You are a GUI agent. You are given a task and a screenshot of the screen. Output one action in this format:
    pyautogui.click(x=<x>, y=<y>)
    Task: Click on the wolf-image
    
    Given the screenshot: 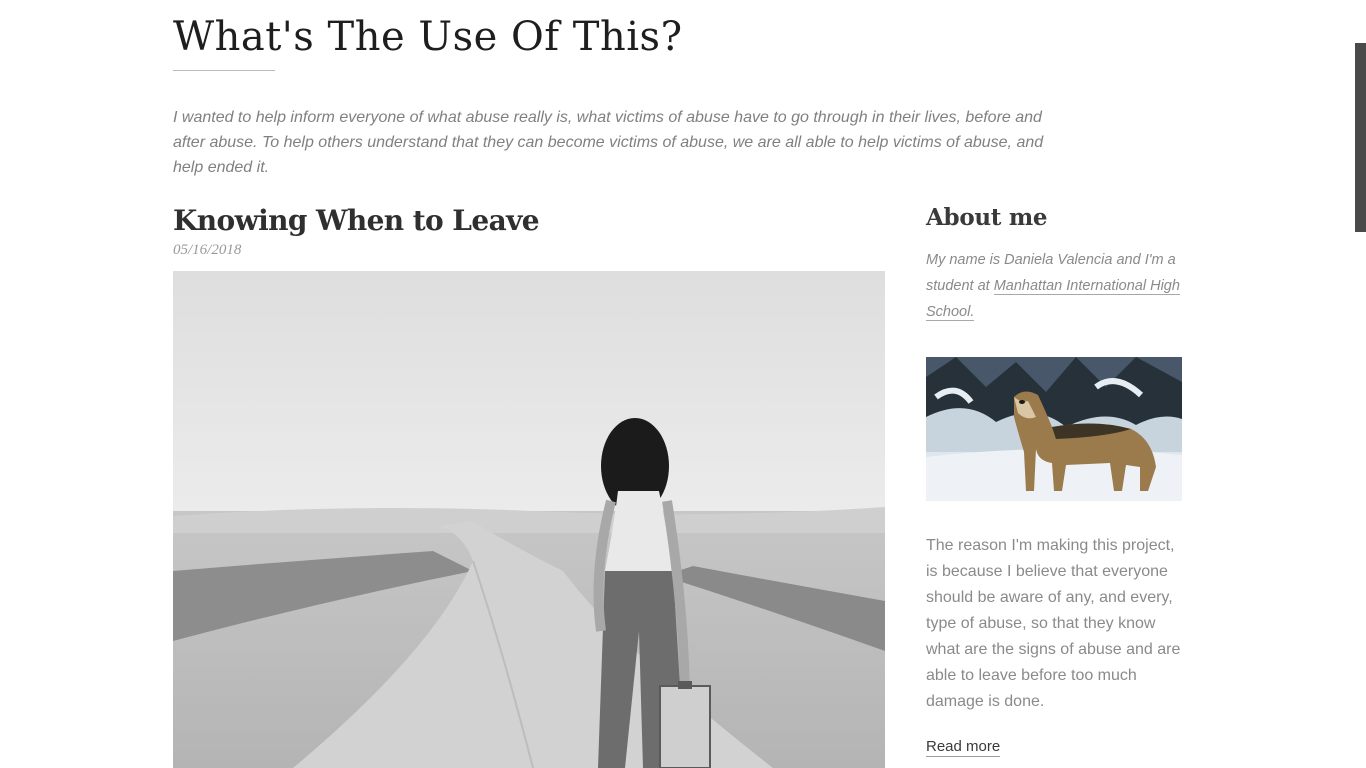 What is the action you would take?
    pyautogui.click(x=1054, y=429)
    